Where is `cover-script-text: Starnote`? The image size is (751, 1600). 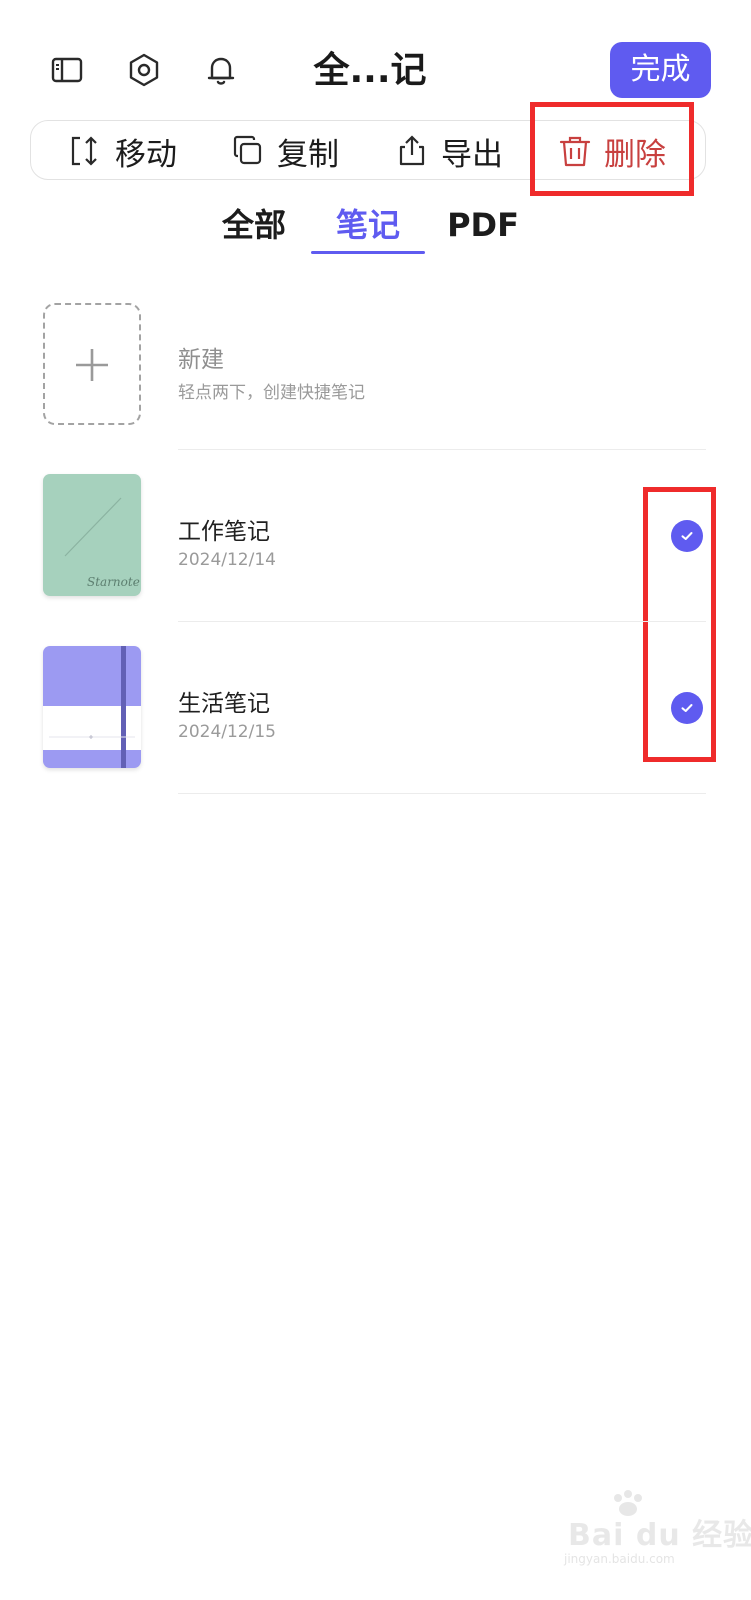 cover-script-text: Starnote is located at coordinates (113, 582).